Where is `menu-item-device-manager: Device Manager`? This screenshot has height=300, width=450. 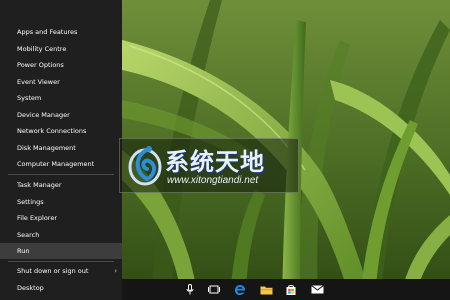
menu-item-device-manager: Device Manager is located at coordinates (61, 115).